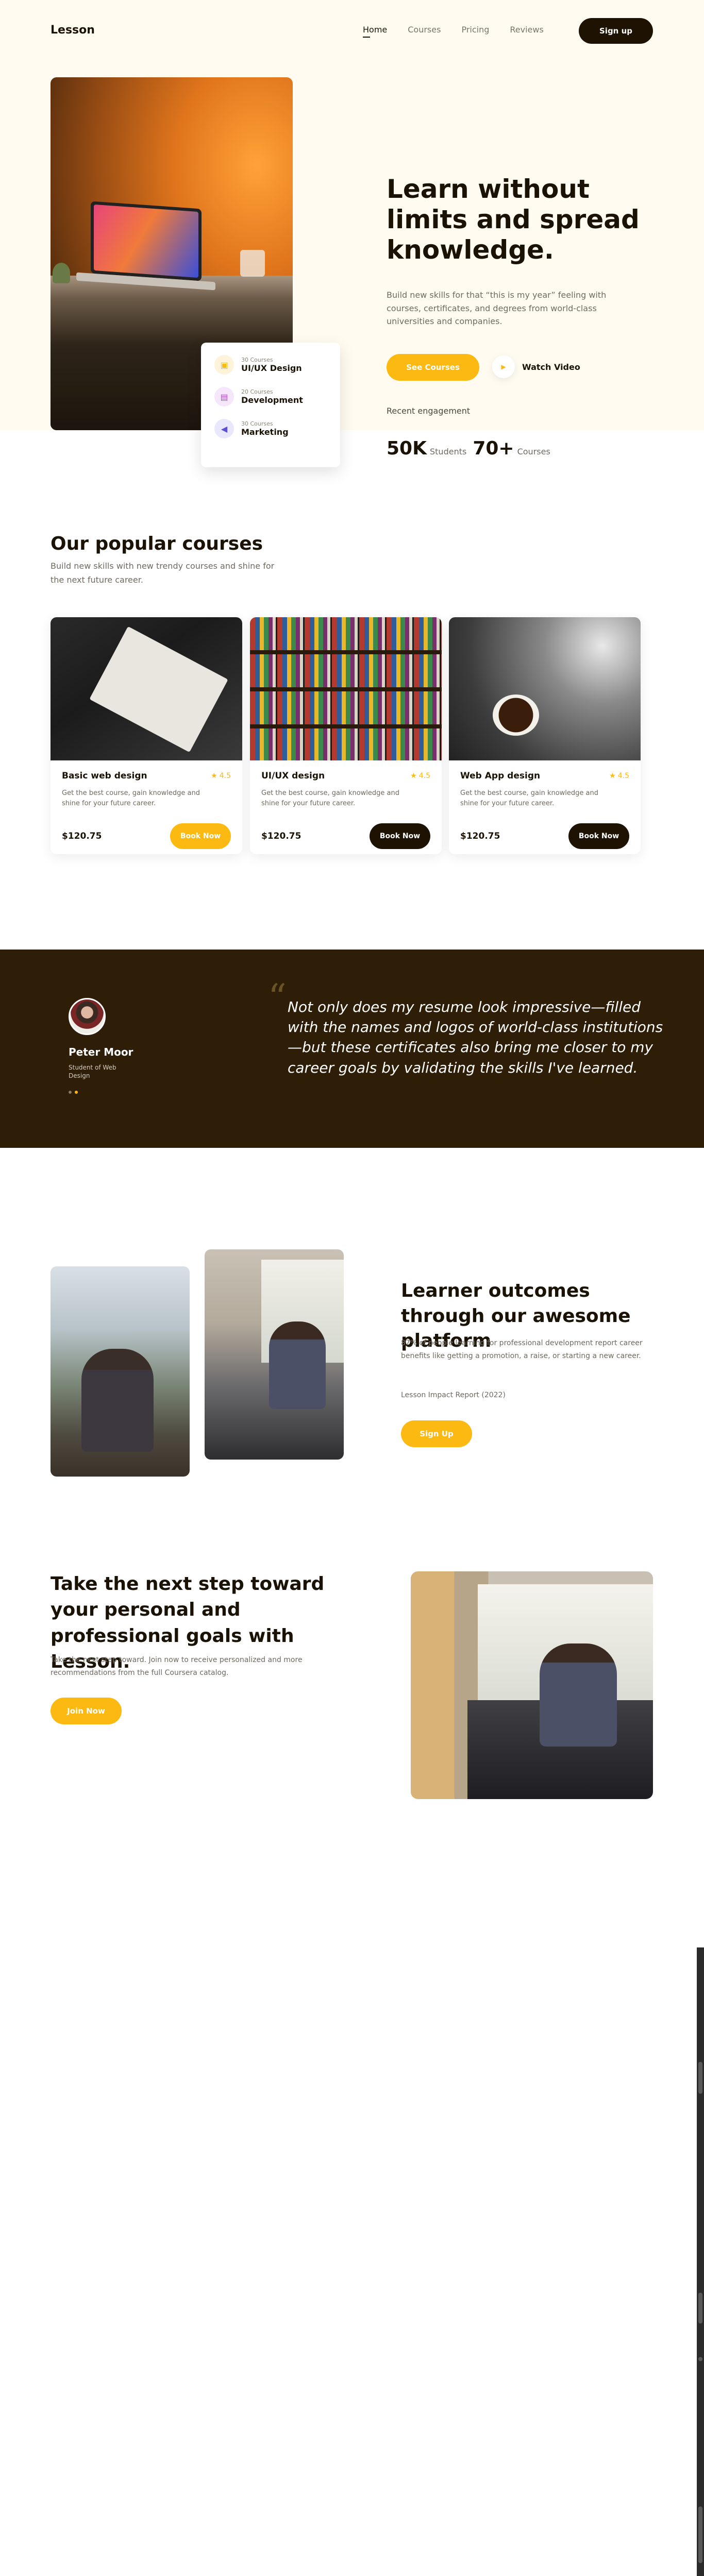 Image resolution: width=704 pixels, height=2576 pixels. Describe the element at coordinates (375, 31) in the screenshot. I see `nav-link-home: Home` at that location.